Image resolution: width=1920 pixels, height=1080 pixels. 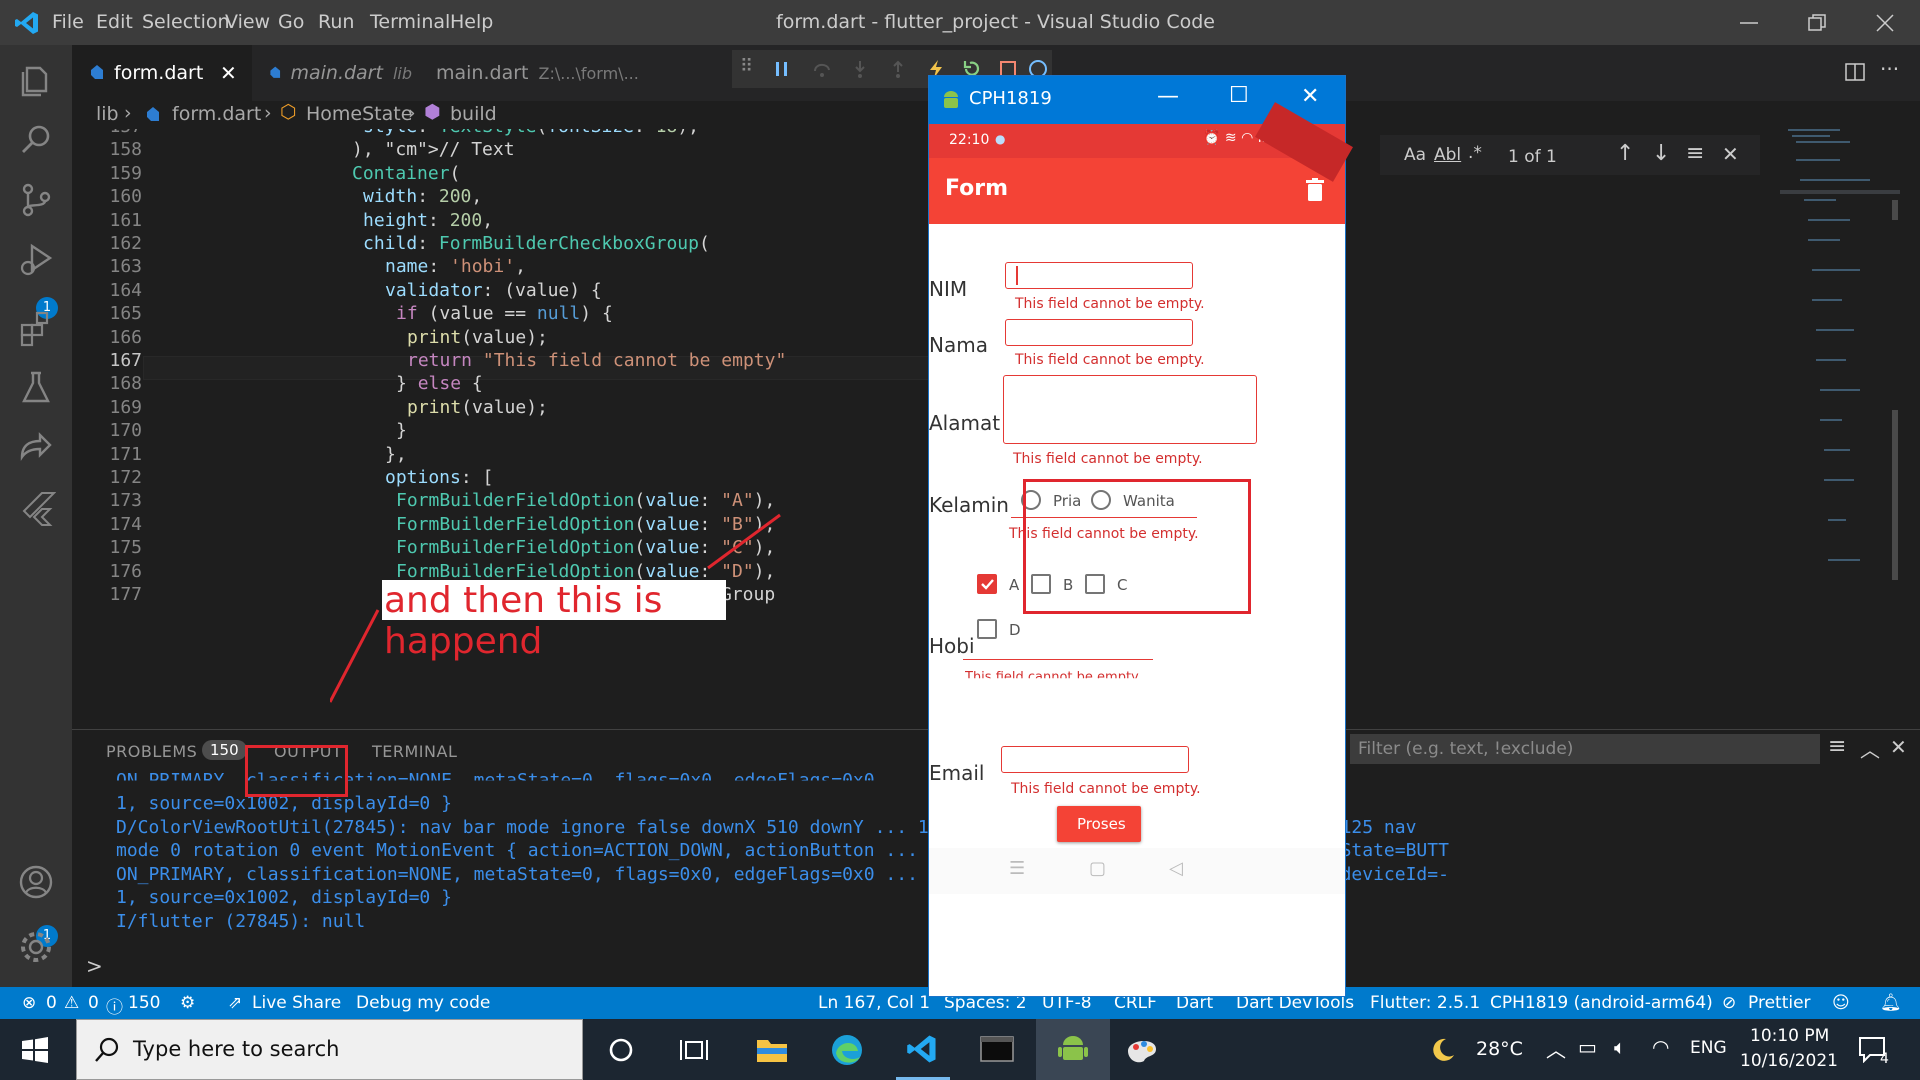 What do you see at coordinates (151, 751) in the screenshot?
I see `tab-problems: PROBLEMS` at bounding box center [151, 751].